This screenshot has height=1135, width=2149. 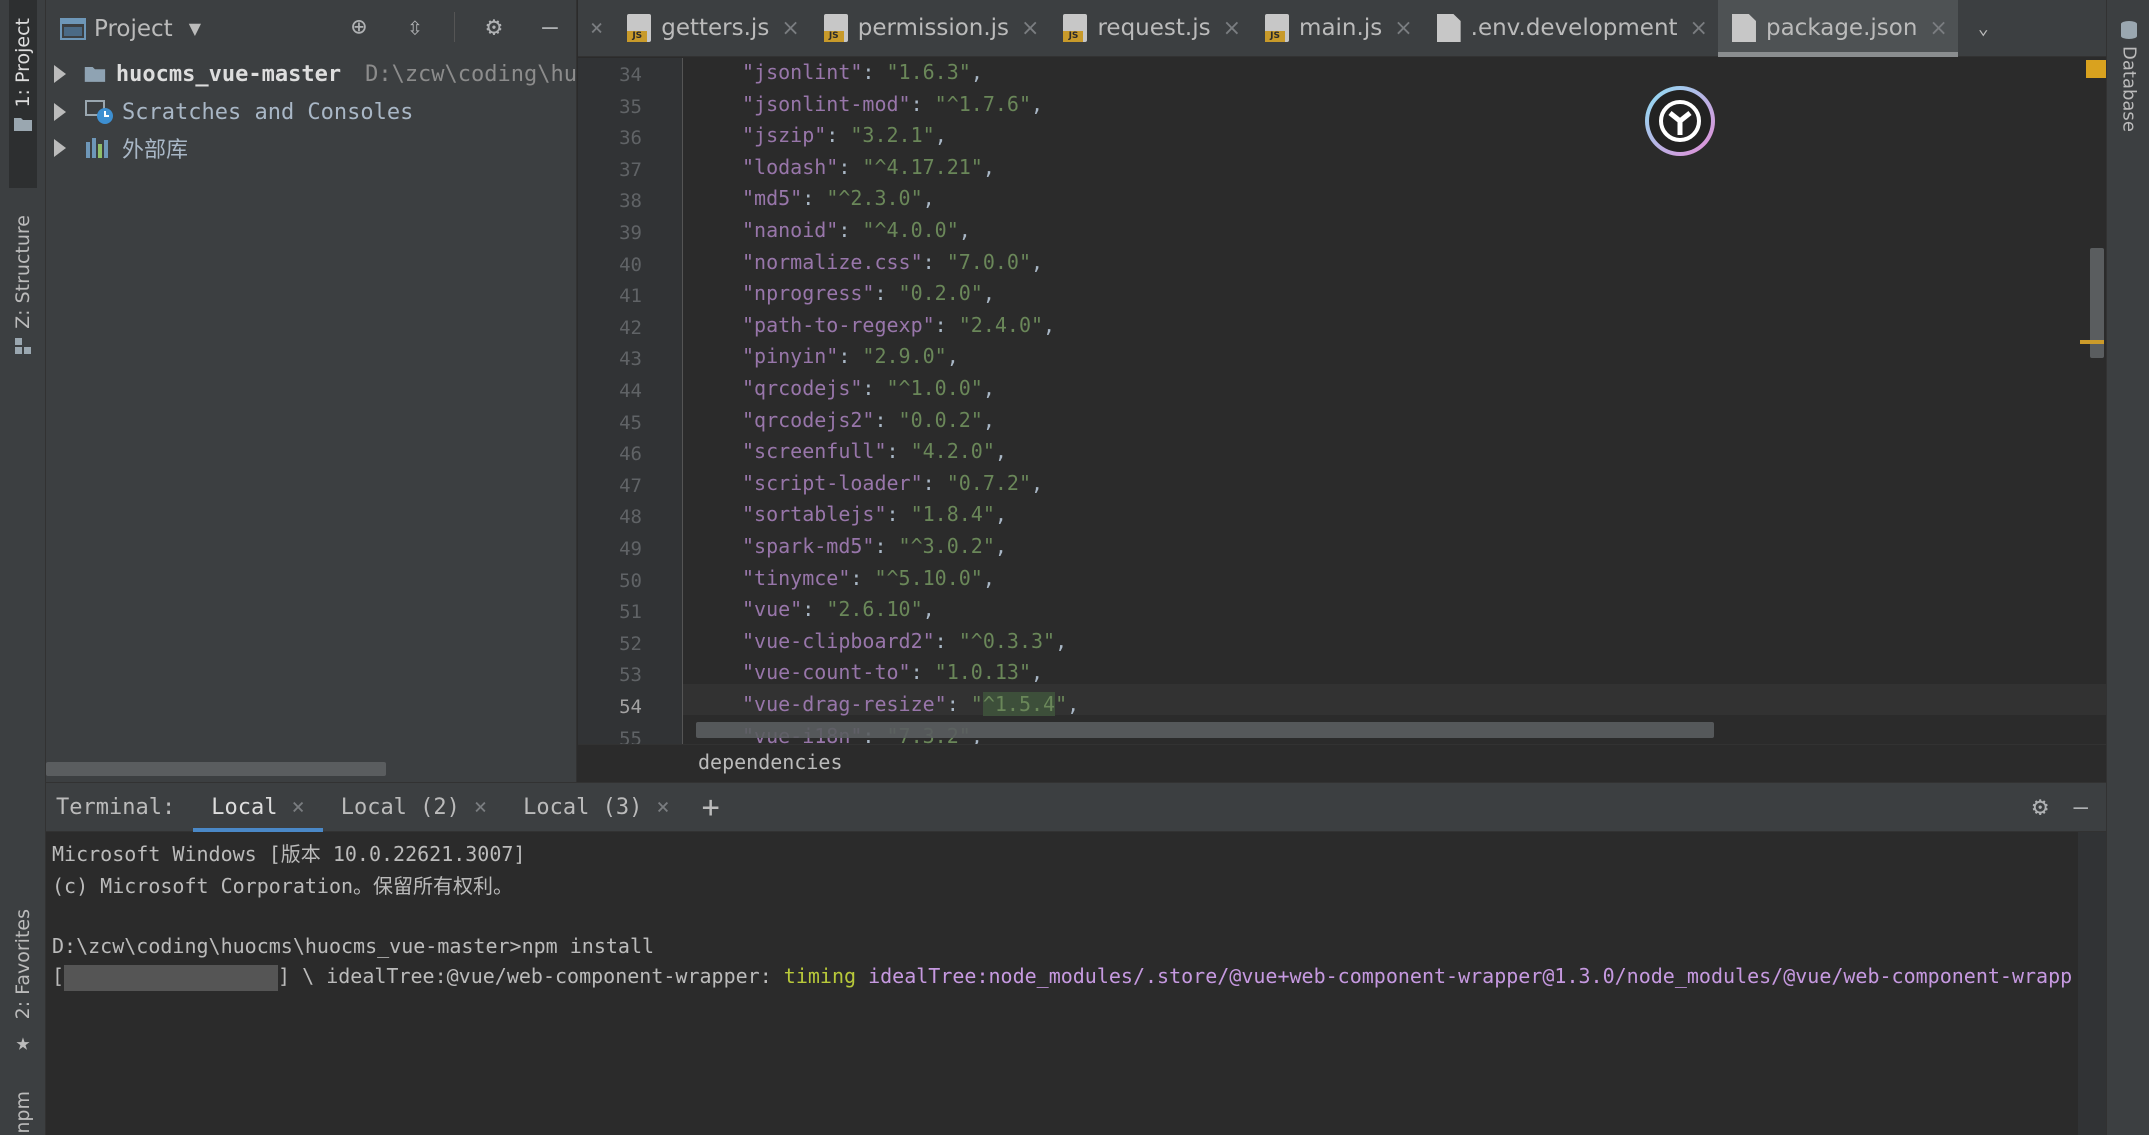 What do you see at coordinates (1205, 730) in the screenshot?
I see `editor-horizontal-scrollbar` at bounding box center [1205, 730].